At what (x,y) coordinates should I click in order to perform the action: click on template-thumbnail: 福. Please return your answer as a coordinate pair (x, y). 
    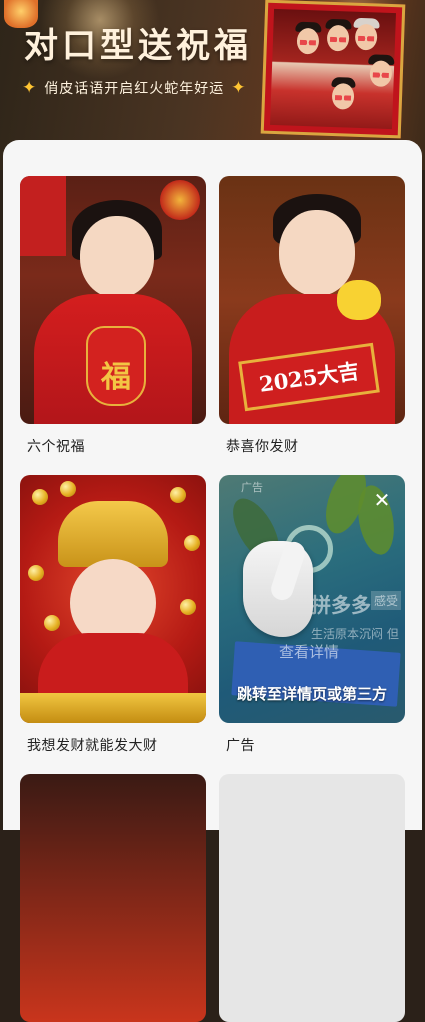
    Looking at the image, I should click on (113, 300).